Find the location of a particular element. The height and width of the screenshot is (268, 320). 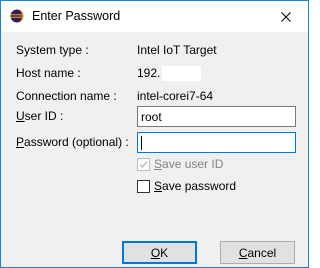

eclipse-icon is located at coordinates (17, 16).